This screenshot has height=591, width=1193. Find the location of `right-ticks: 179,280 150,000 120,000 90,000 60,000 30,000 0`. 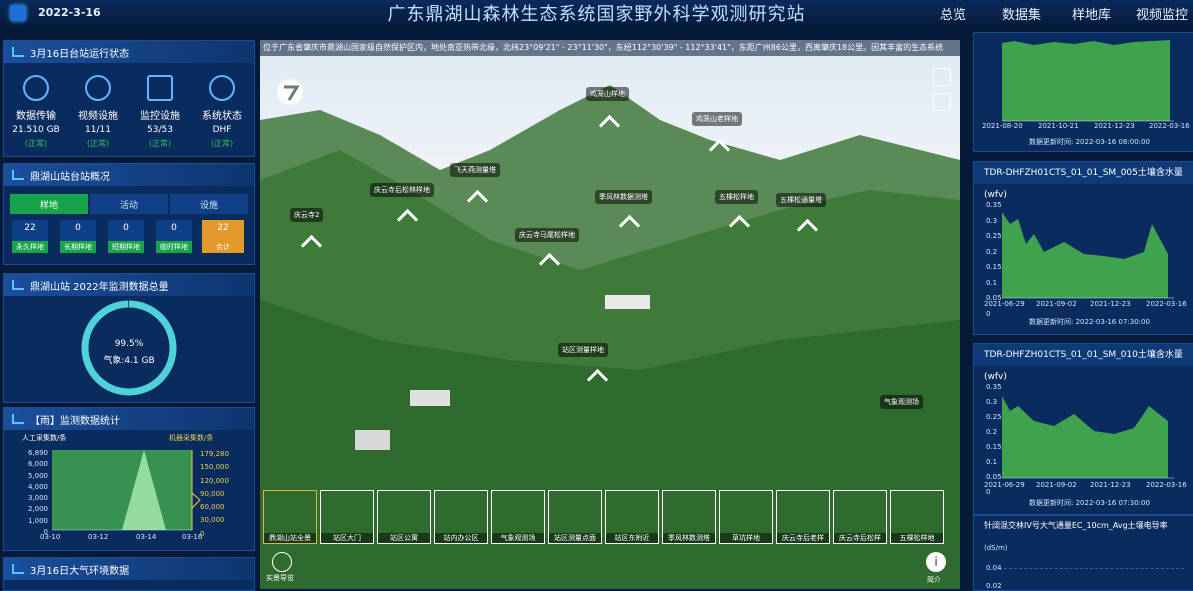

right-ticks: 179,280 150,000 120,000 90,000 60,000 30,000 0 is located at coordinates (214, 494).